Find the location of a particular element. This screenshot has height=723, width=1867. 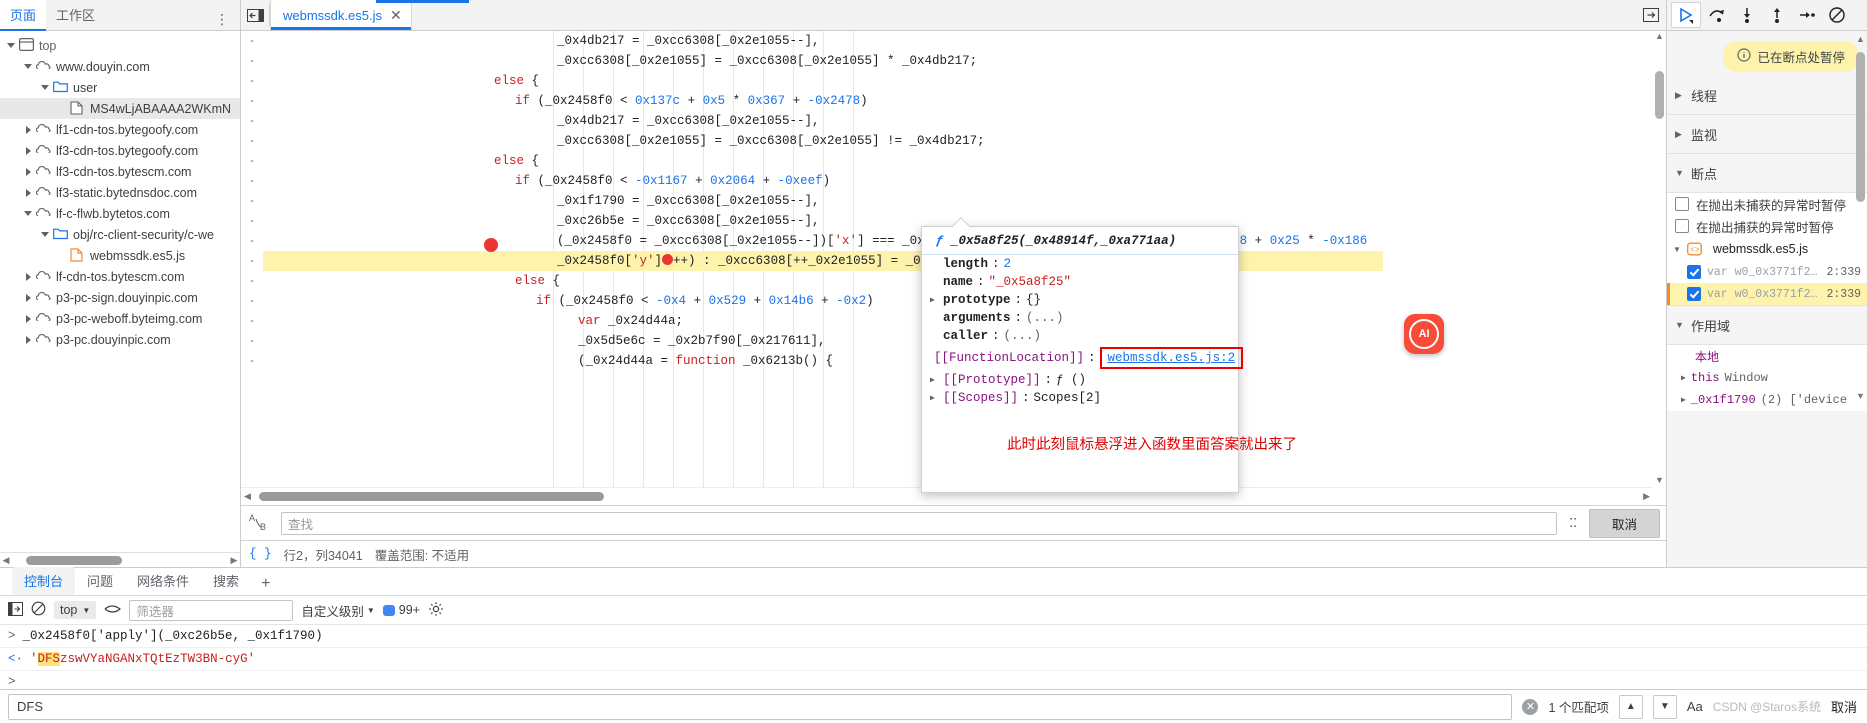

function-property-row: length:2 is located at coordinates (1080, 264).